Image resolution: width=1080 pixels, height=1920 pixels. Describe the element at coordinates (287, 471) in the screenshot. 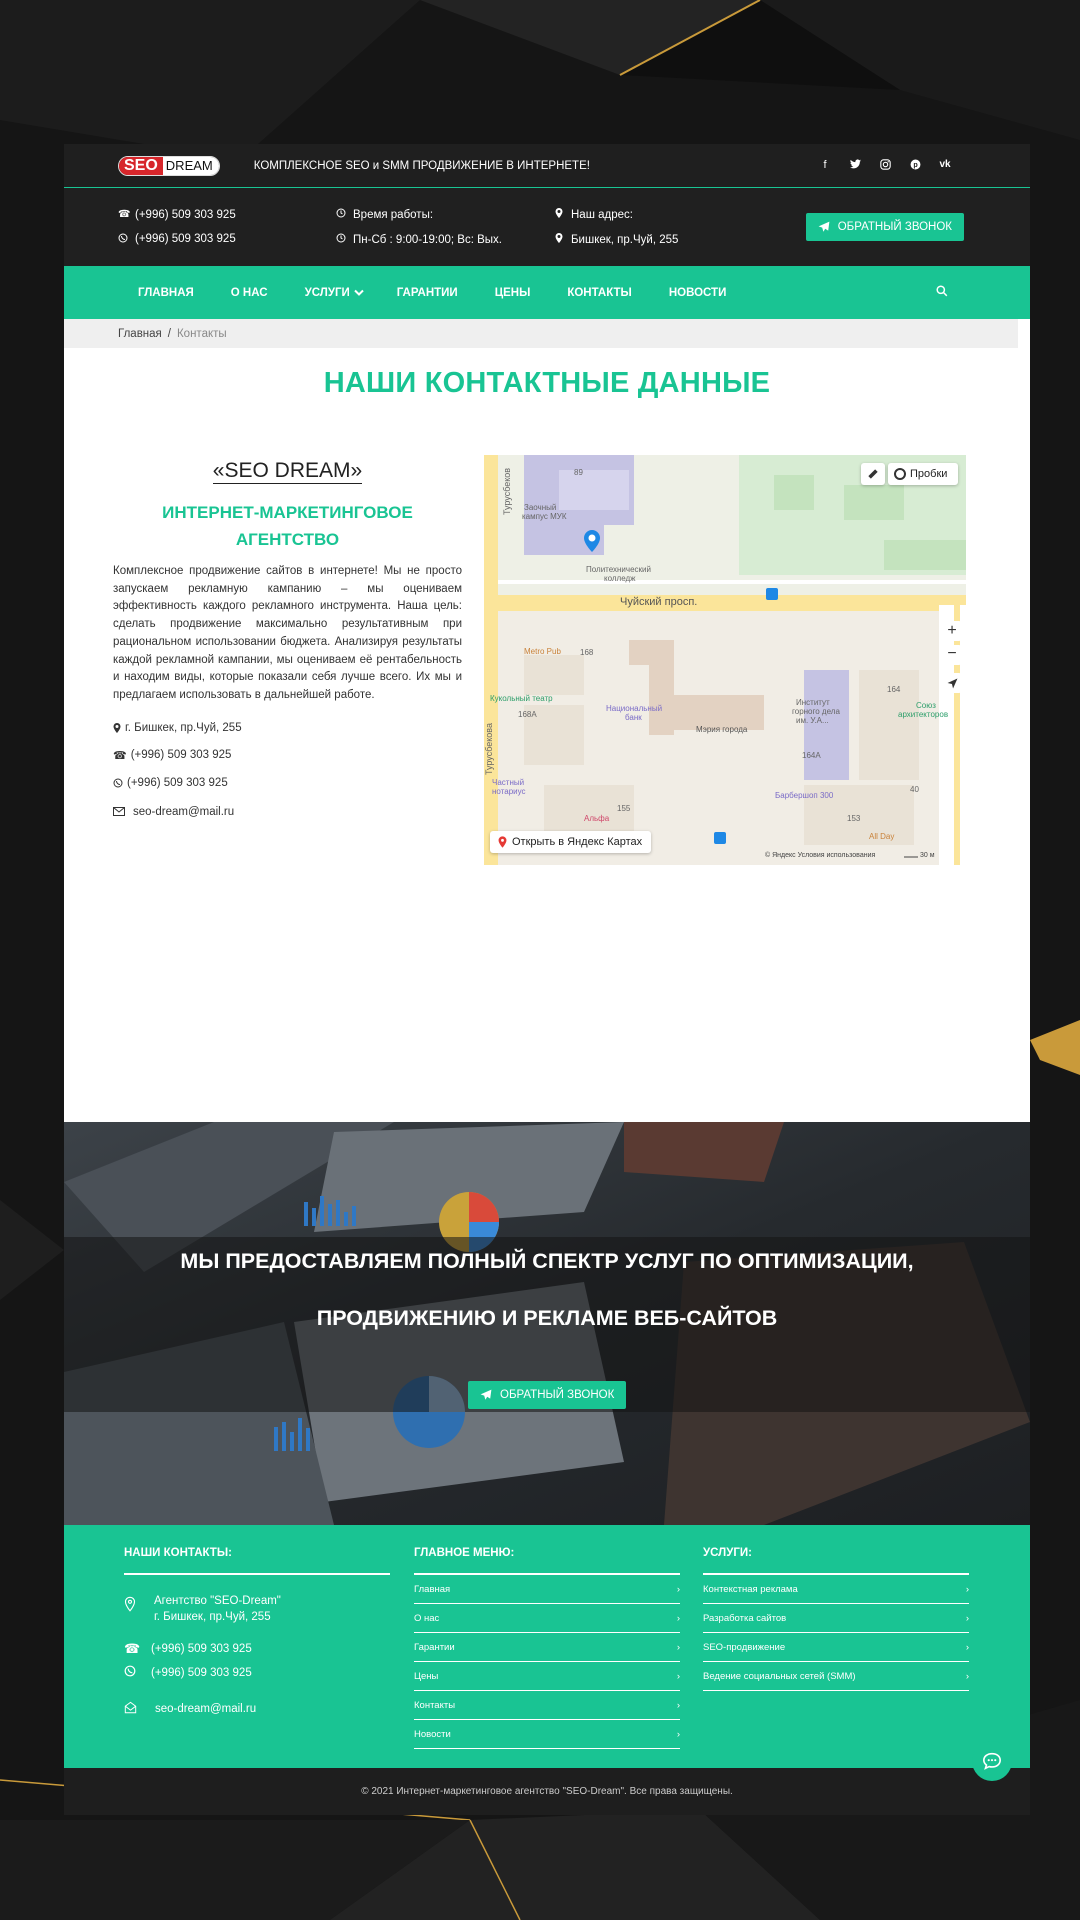

I see `brand-name: «SEO DREAM»` at that location.